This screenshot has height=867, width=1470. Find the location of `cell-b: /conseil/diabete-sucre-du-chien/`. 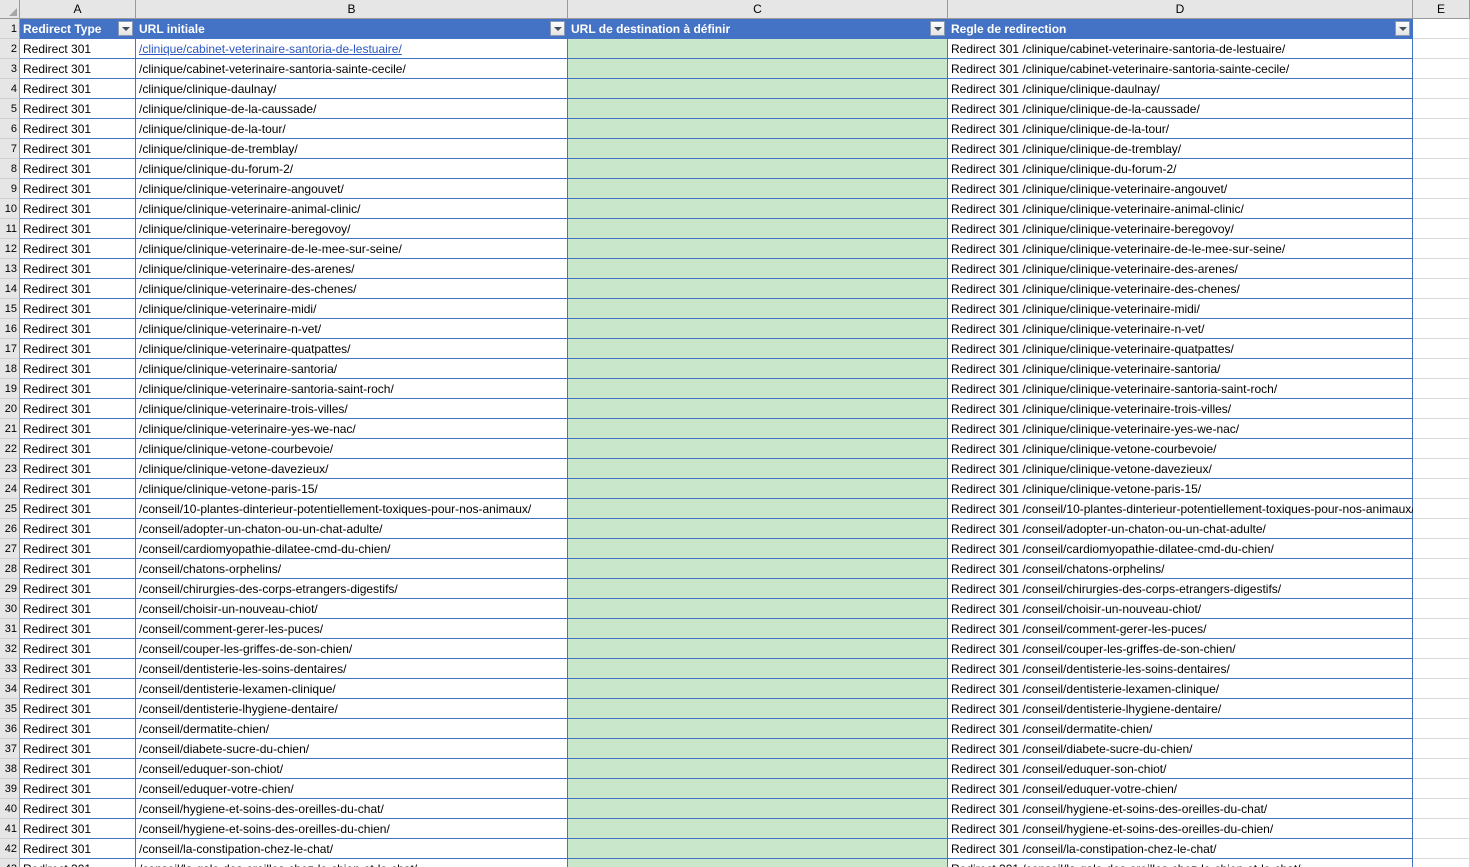

cell-b: /conseil/diabete-sucre-du-chien/ is located at coordinates (352, 749).